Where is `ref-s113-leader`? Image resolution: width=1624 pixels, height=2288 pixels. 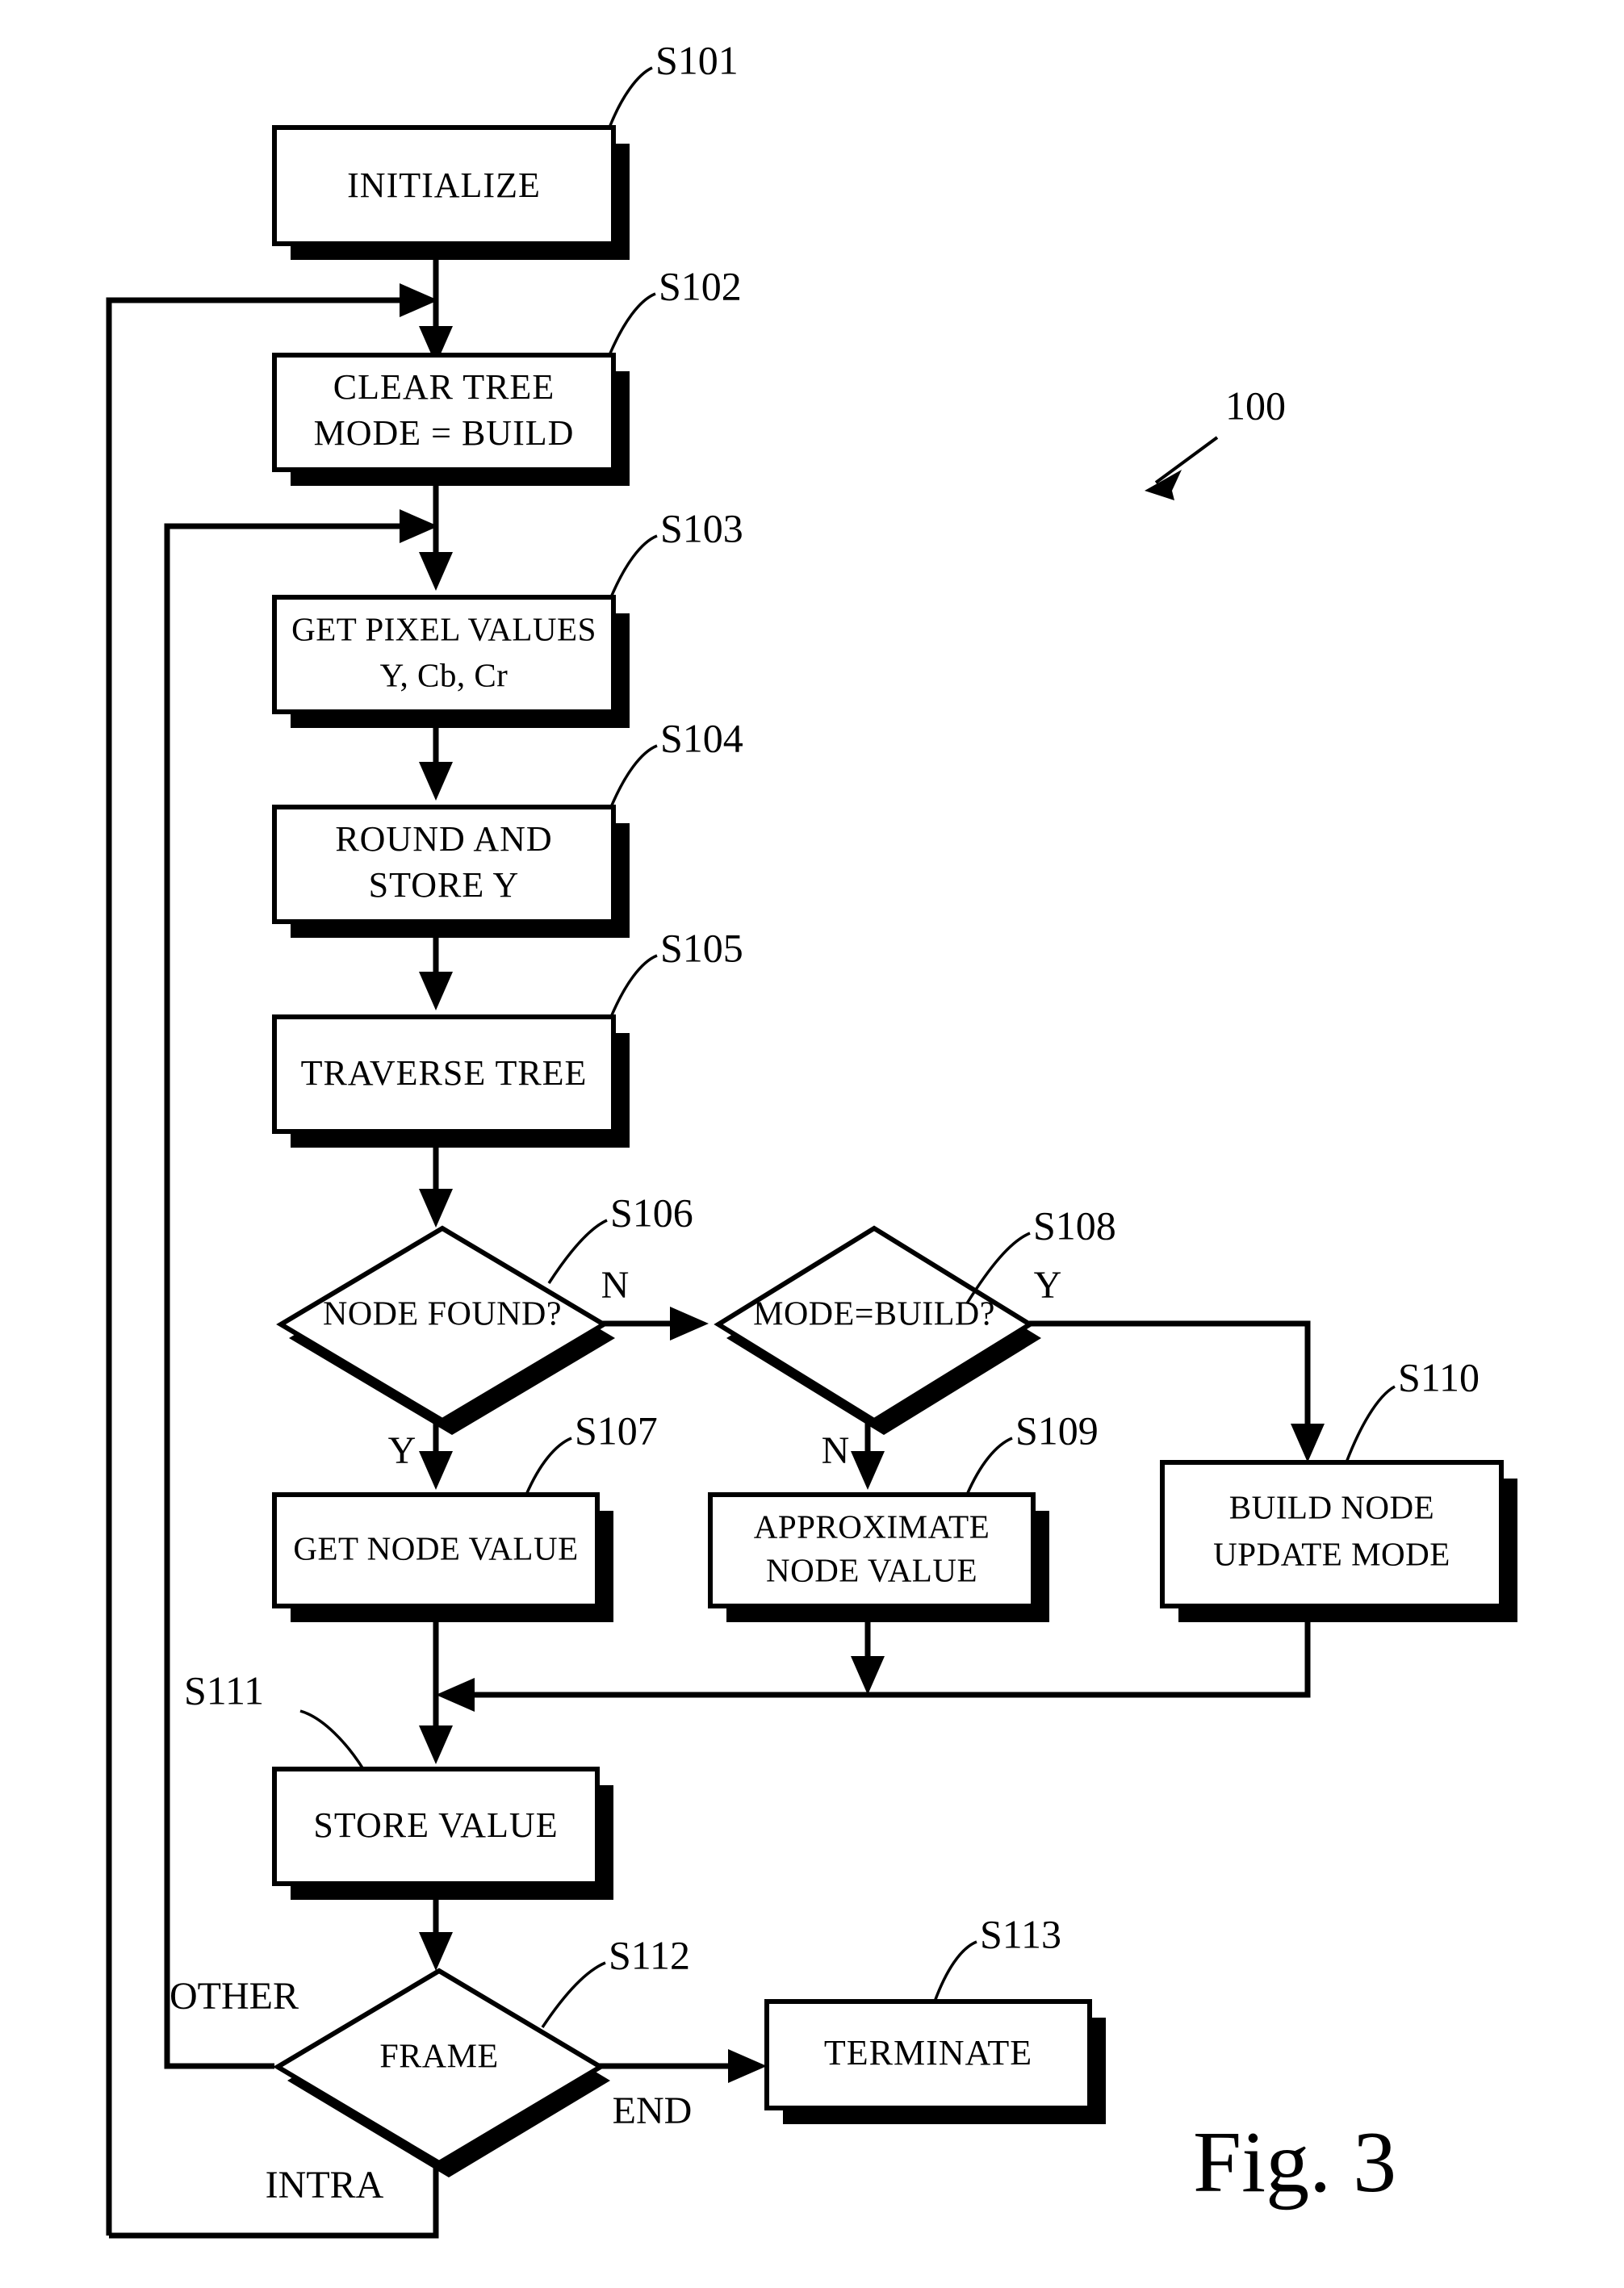
ref-s113-leader is located at coordinates (955, 1971).